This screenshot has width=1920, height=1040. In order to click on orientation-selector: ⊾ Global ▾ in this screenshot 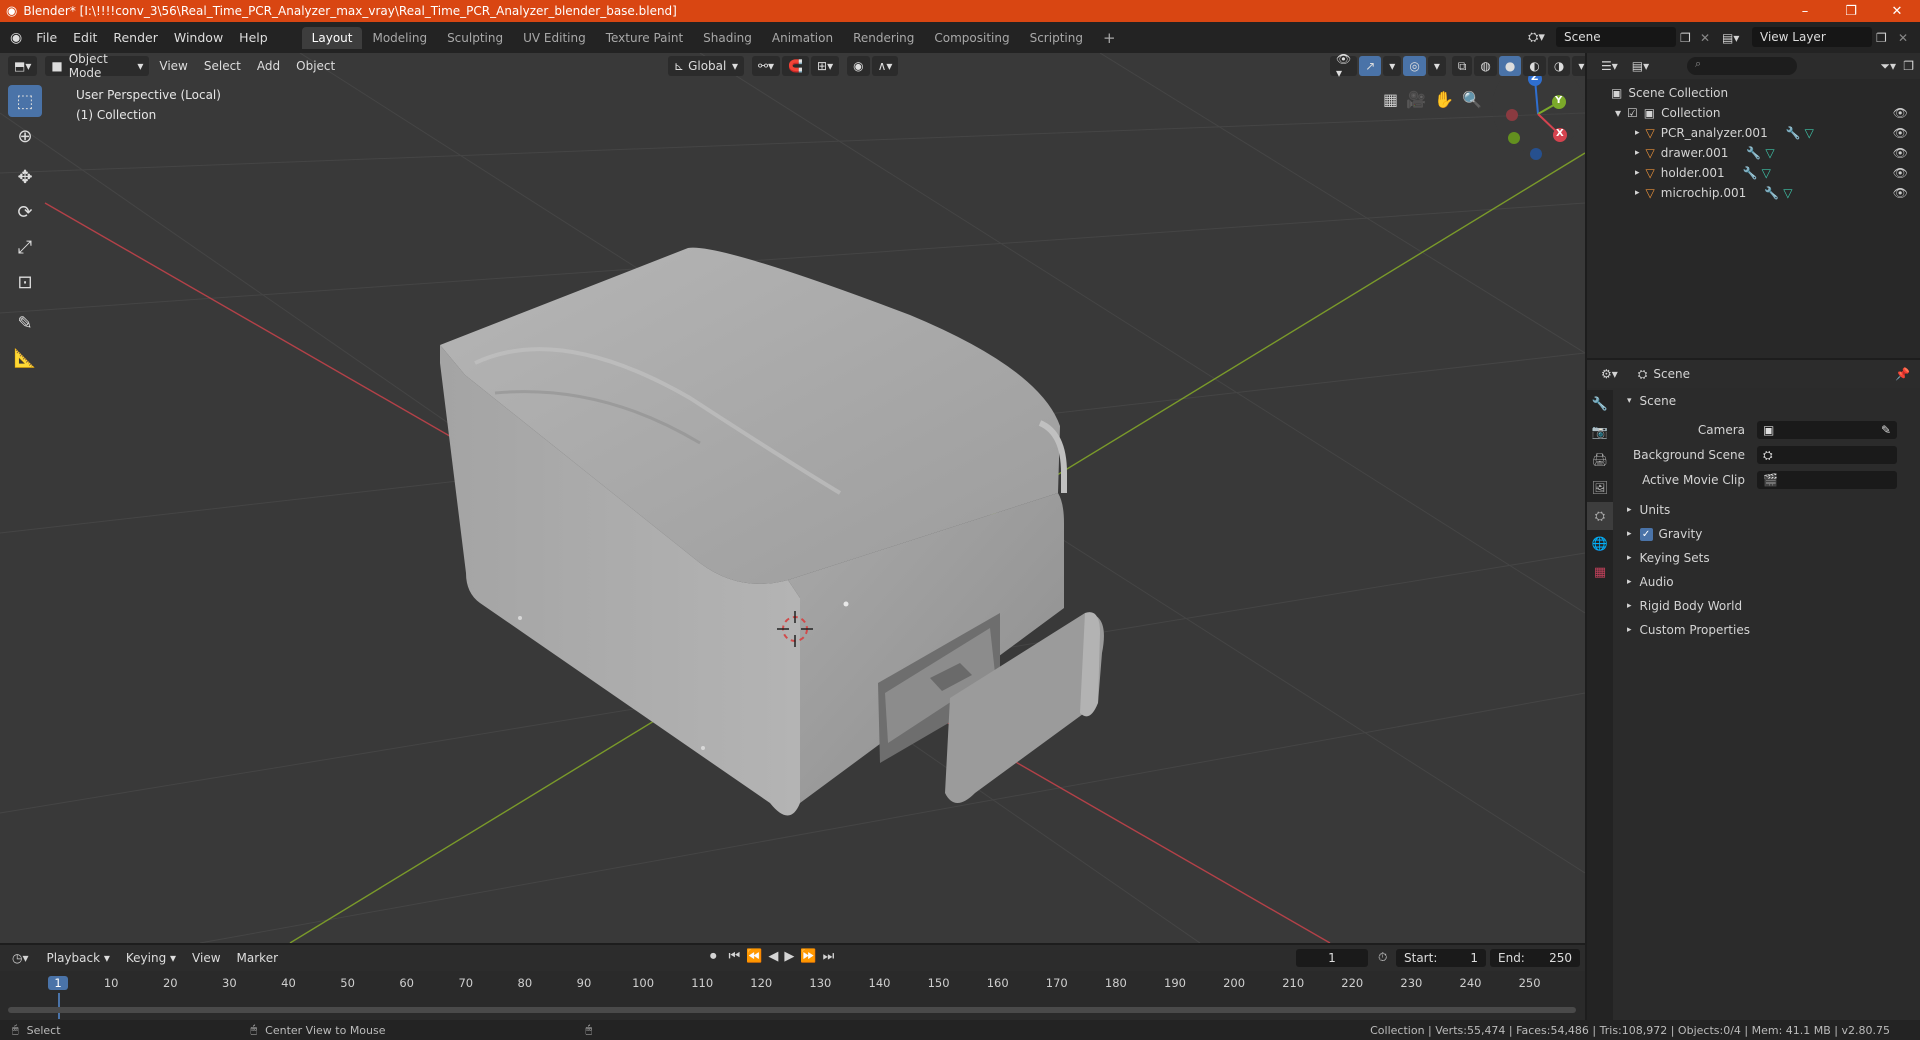, I will do `click(706, 66)`.